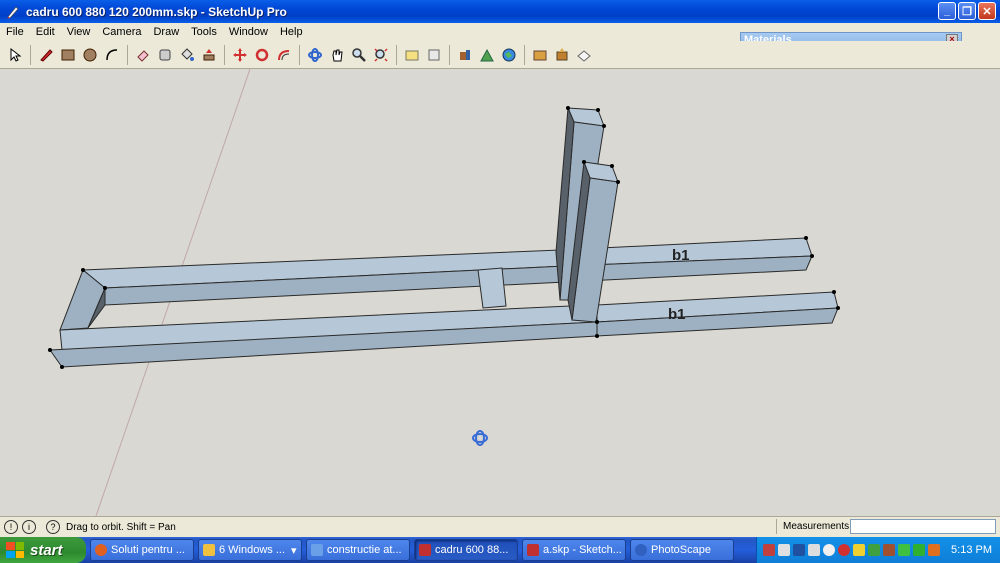  I want to click on orbit-cursor-icon, so click(480, 438).